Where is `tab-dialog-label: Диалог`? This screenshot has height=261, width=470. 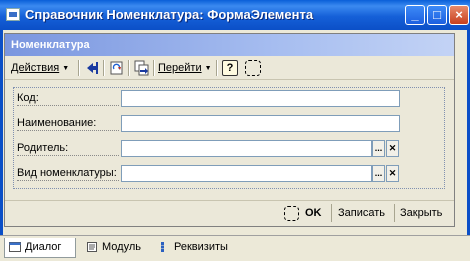 tab-dialog-label: Диалог is located at coordinates (43, 247).